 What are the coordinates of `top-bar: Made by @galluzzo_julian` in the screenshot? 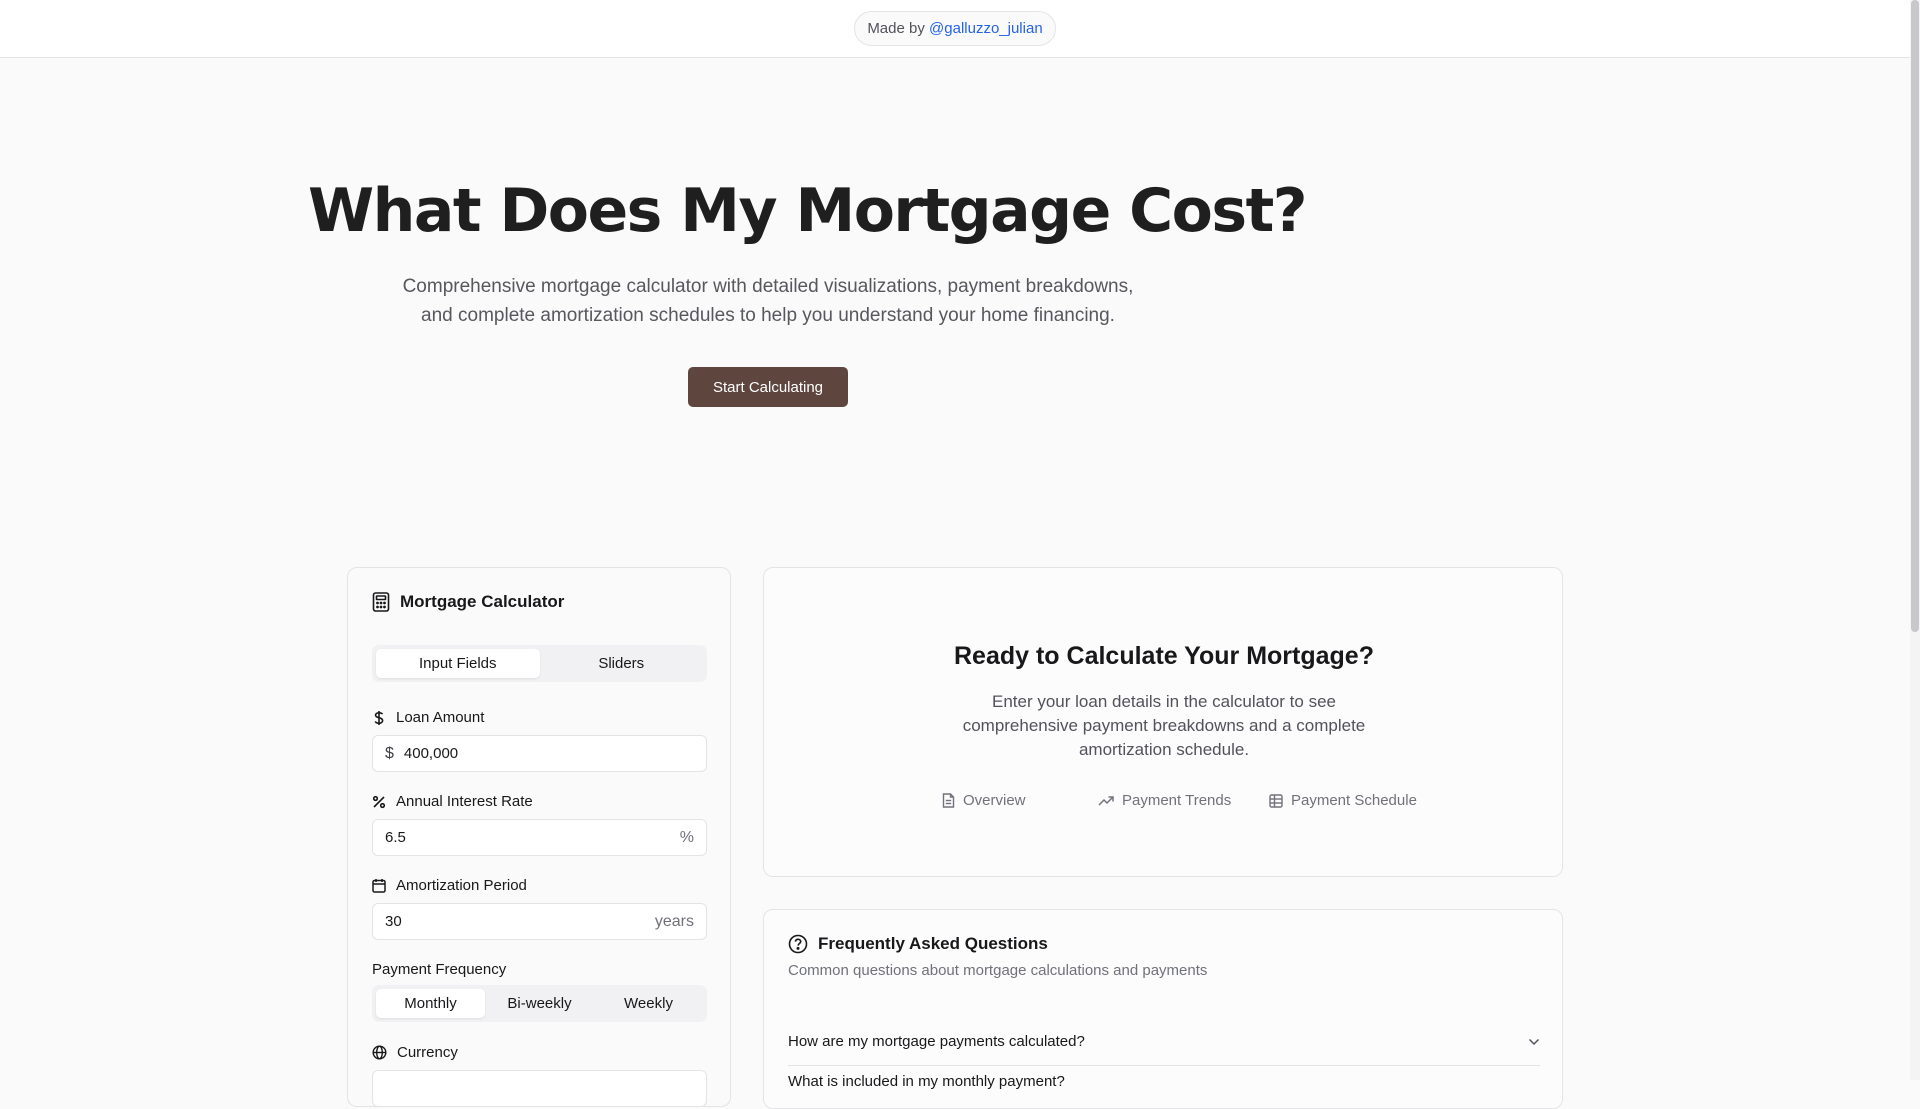 It's located at (955, 29).